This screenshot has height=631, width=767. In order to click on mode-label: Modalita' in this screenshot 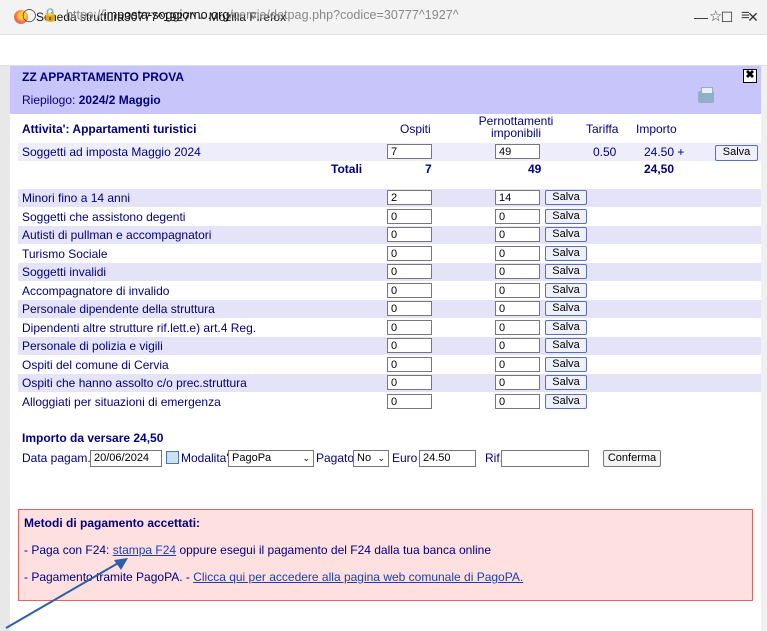, I will do `click(205, 458)`.